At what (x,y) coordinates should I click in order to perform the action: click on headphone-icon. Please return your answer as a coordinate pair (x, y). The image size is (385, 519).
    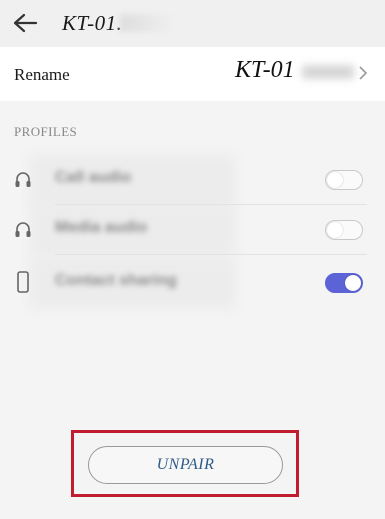
    Looking at the image, I should click on (23, 229).